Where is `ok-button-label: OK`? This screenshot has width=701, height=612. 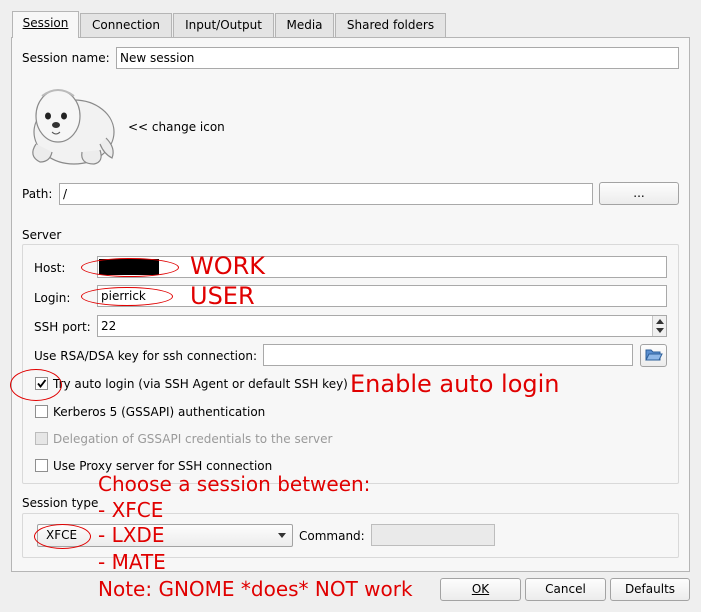 ok-button-label: OK is located at coordinates (480, 589).